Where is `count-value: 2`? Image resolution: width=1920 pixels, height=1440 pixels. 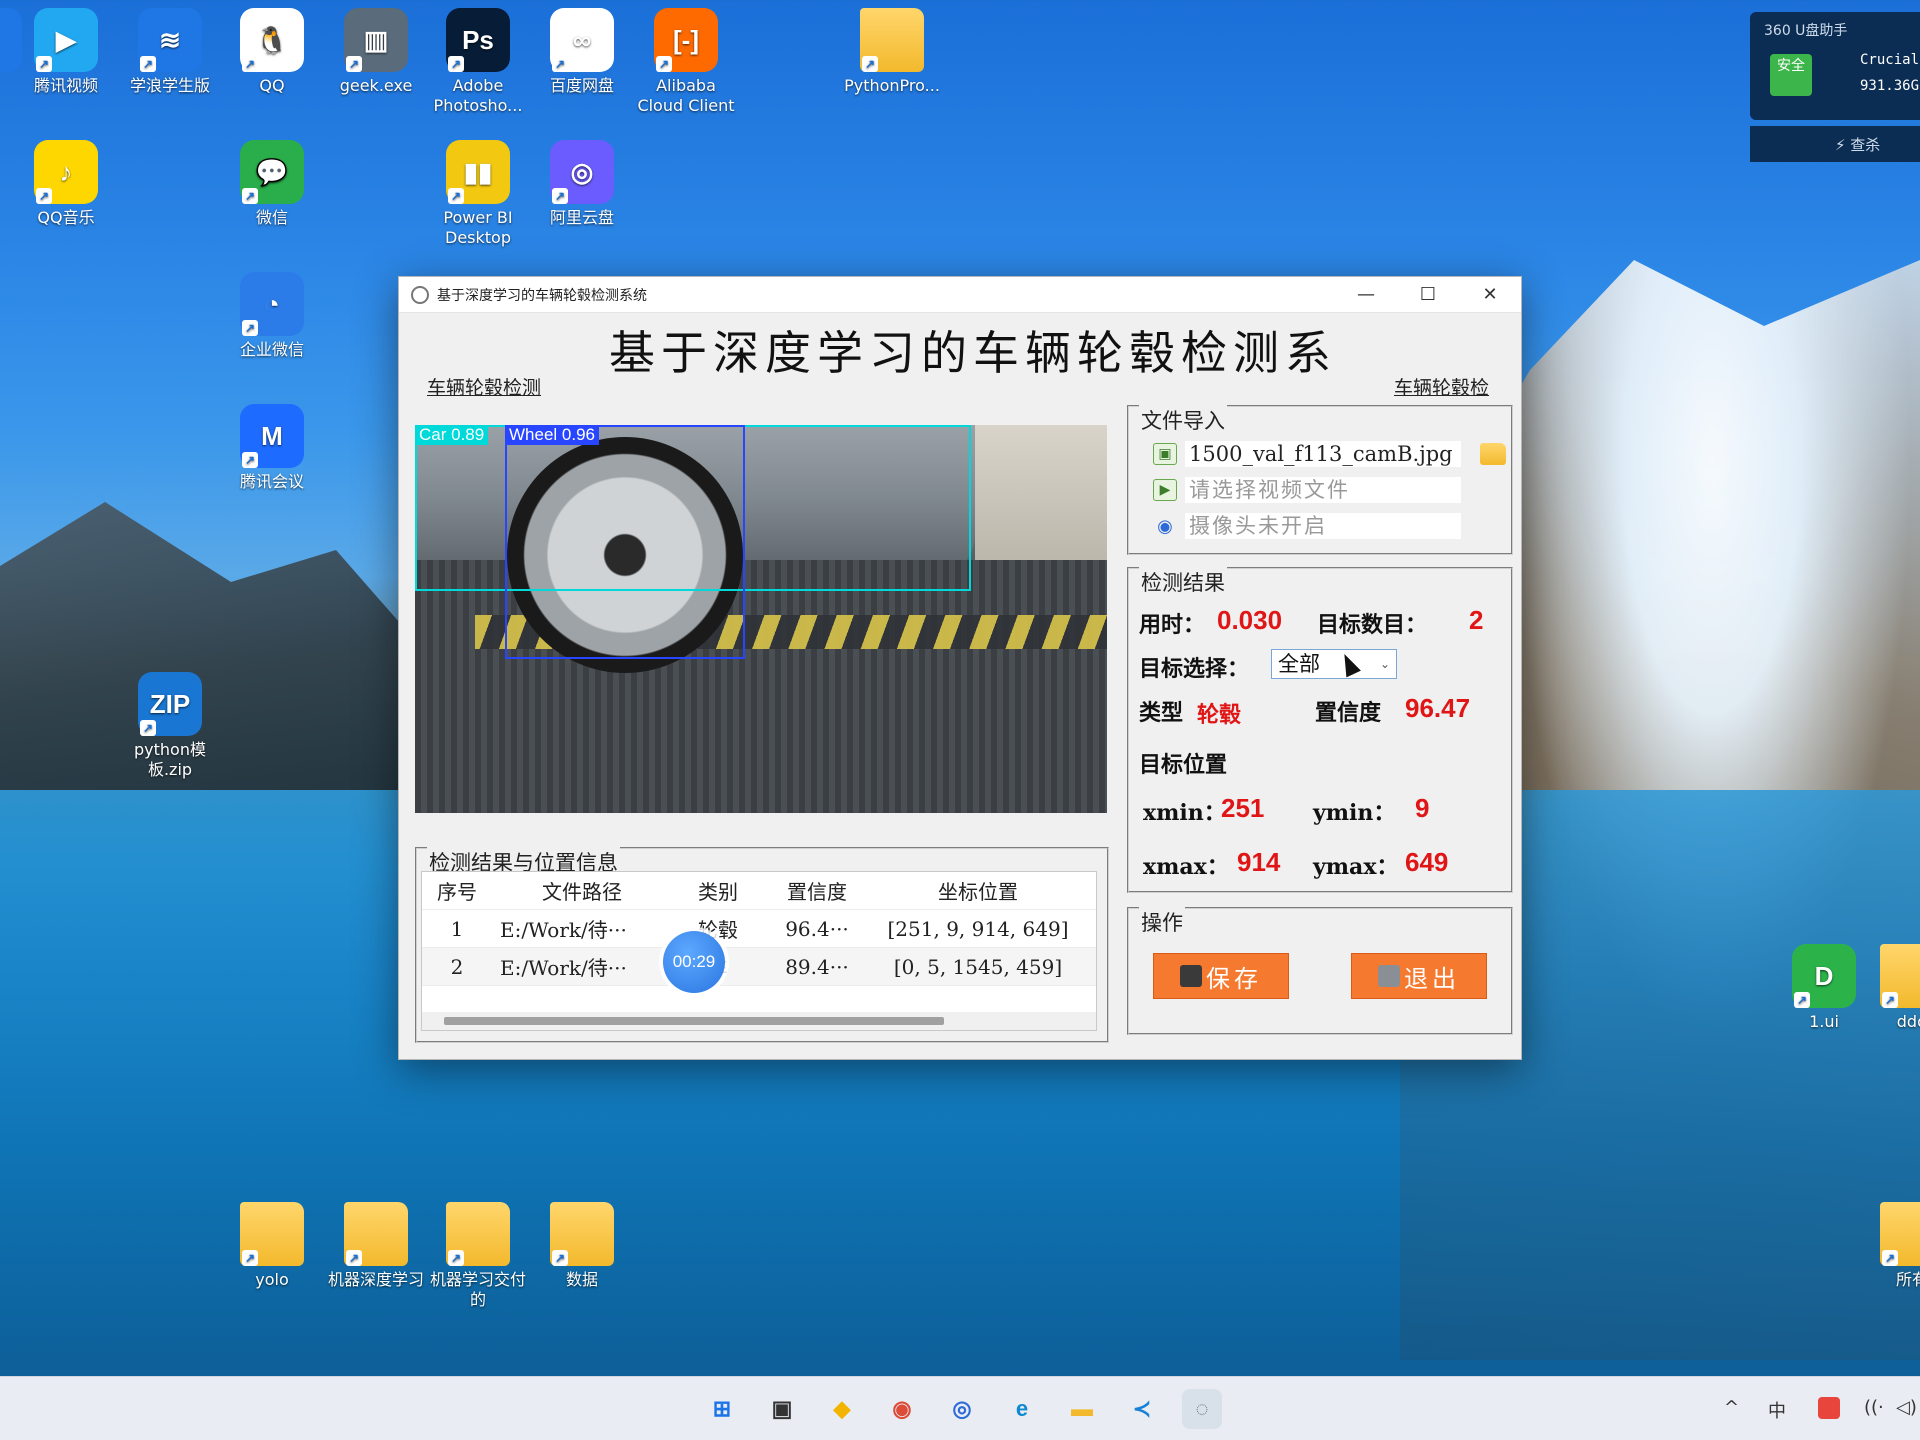
count-value: 2 is located at coordinates (1476, 620).